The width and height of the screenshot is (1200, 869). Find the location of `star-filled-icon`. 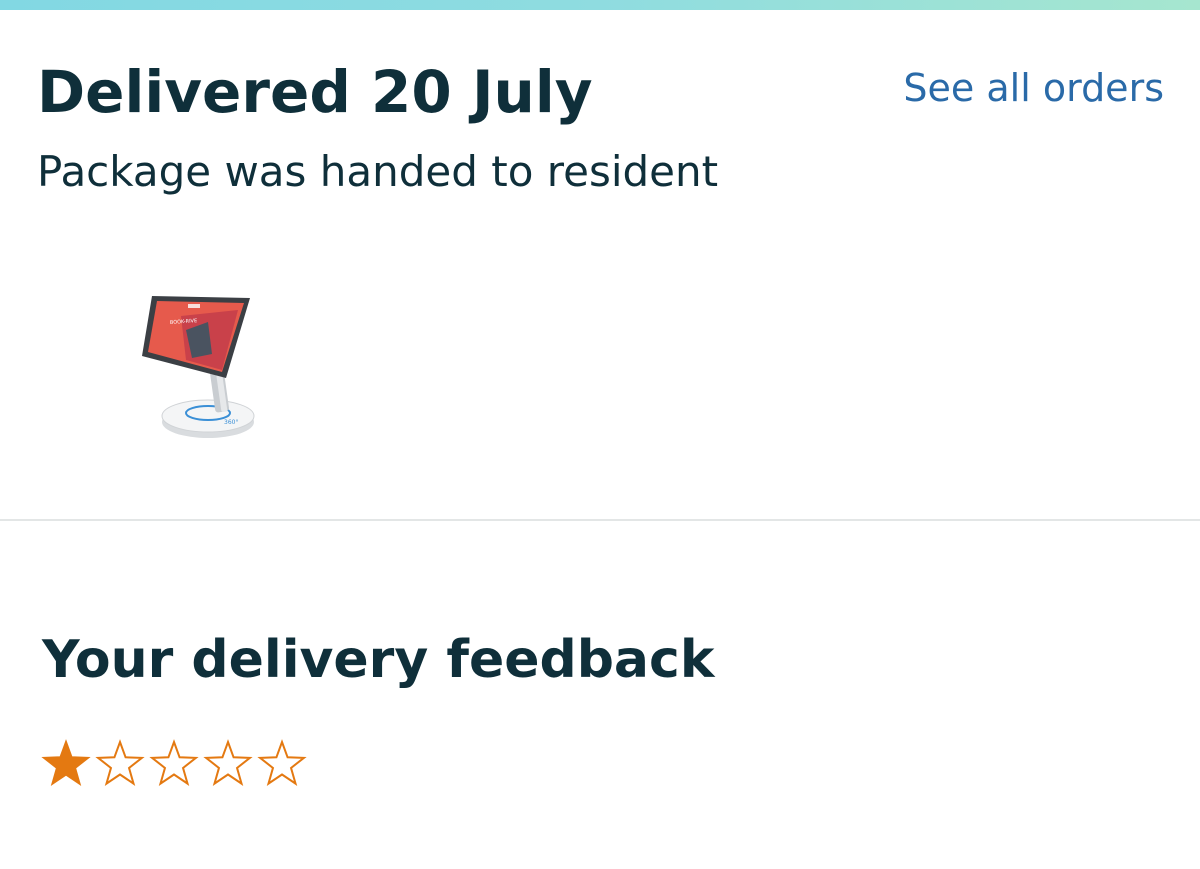

star-filled-icon is located at coordinates (66, 764).